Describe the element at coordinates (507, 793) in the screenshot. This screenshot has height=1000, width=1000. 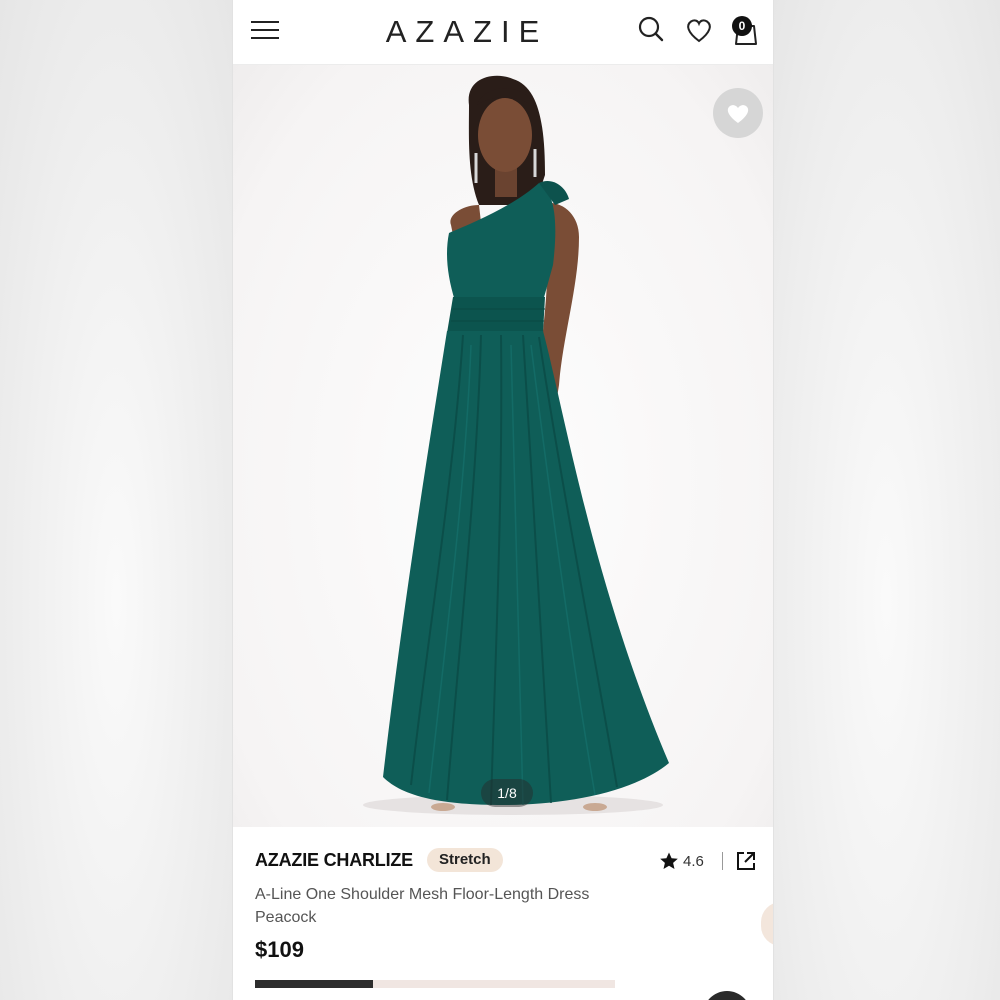
I see `image-pager: 1/8` at that location.